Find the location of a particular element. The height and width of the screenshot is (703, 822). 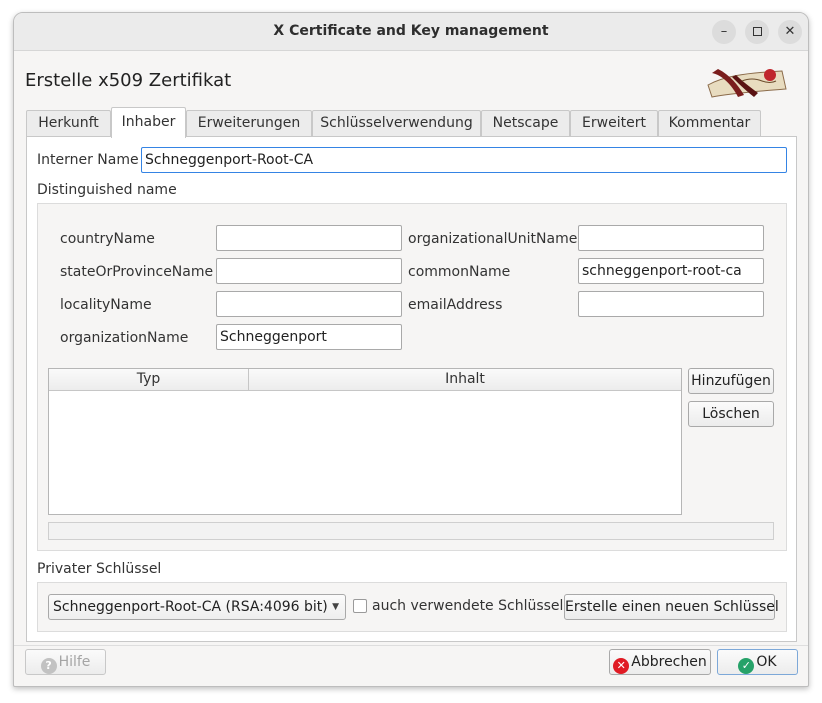

column-typ: Typ is located at coordinates (149, 379).